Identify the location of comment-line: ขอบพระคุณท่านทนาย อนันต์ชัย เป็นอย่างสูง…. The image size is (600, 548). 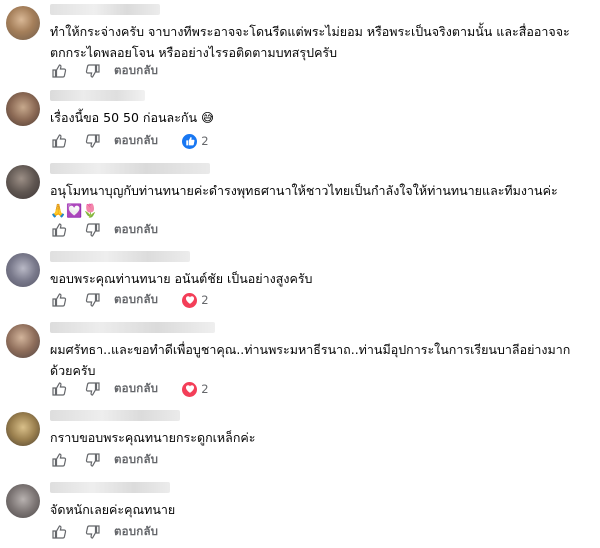
(181, 278).